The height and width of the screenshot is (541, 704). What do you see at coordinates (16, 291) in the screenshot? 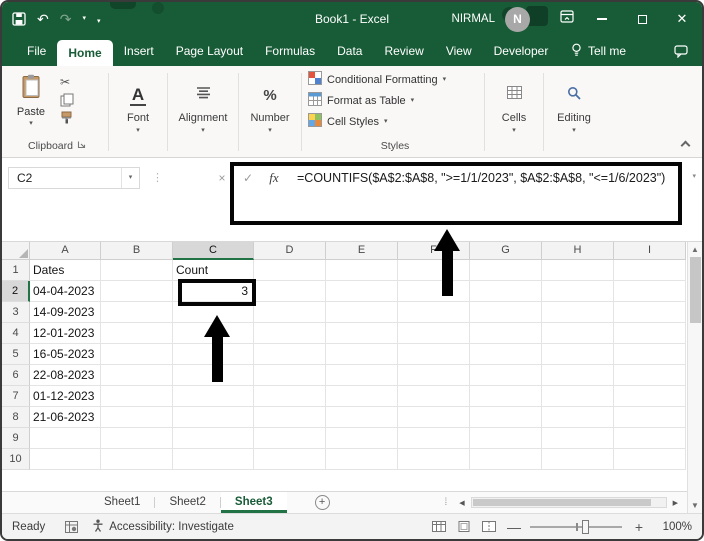
I see `row-header-2: 2` at bounding box center [16, 291].